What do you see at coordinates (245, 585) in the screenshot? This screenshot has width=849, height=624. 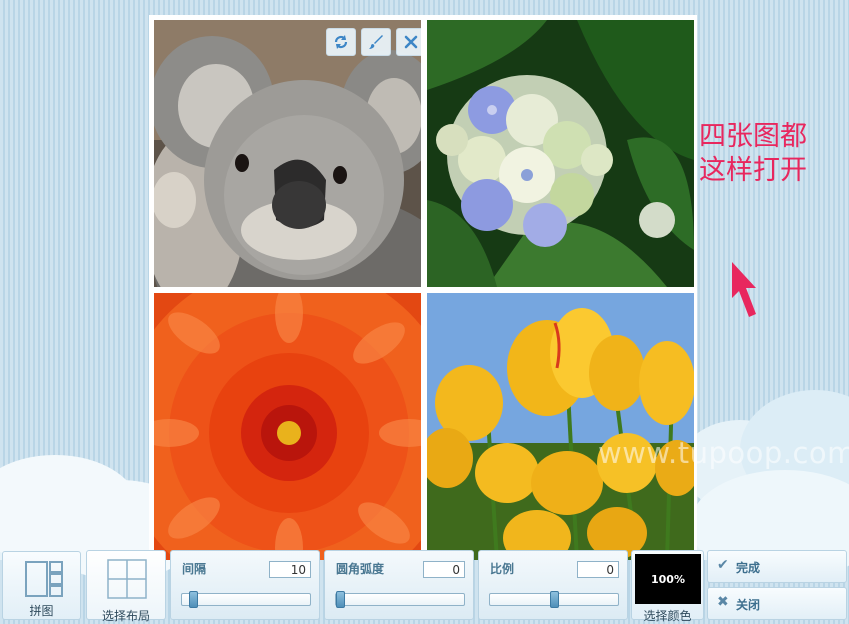 I see `spacing-panel: 间隔` at bounding box center [245, 585].